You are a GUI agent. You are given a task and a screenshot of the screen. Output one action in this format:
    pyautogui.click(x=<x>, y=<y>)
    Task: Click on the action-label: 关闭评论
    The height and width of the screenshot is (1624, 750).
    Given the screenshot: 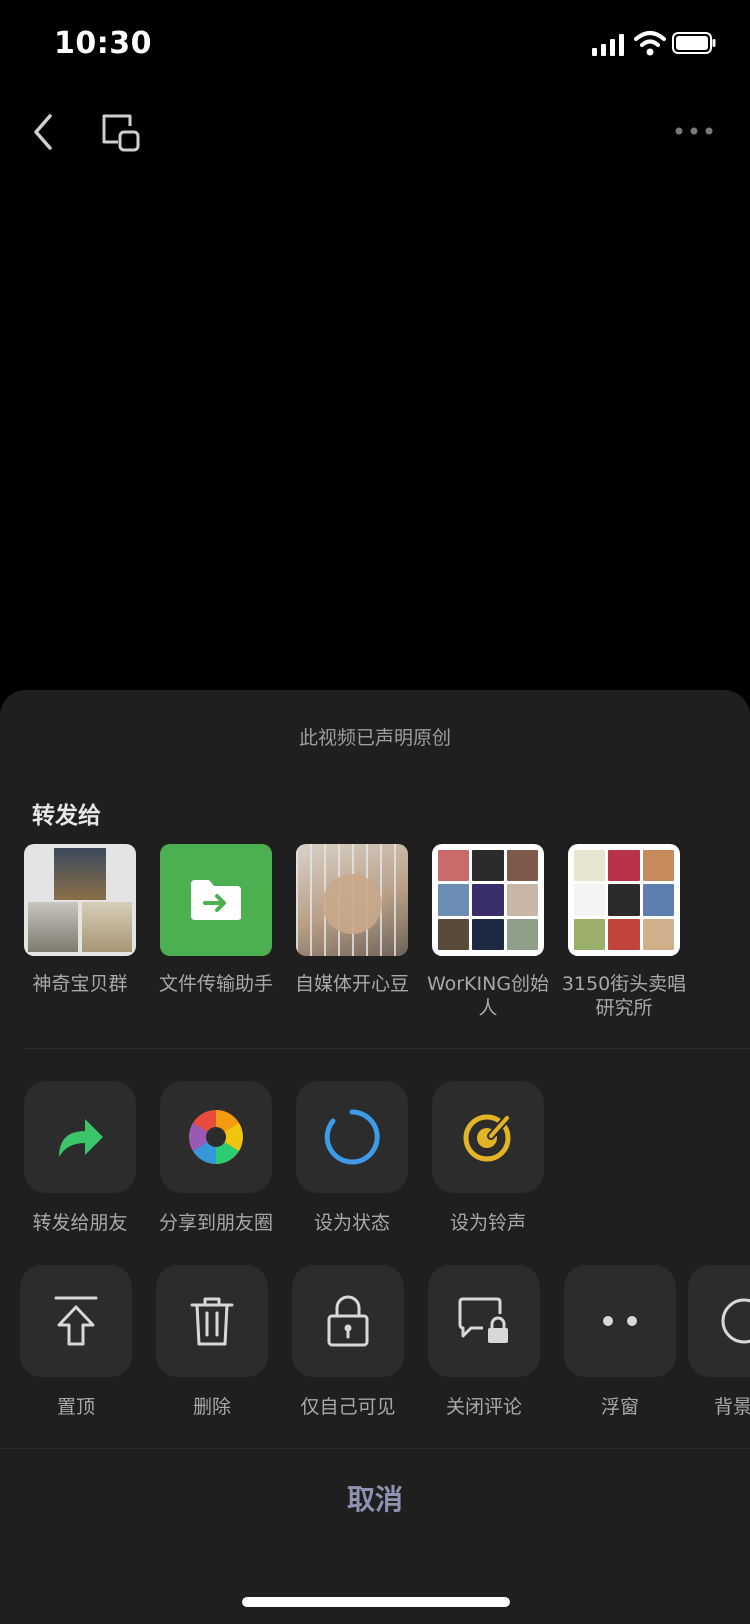 What is the action you would take?
    pyautogui.click(x=483, y=1407)
    